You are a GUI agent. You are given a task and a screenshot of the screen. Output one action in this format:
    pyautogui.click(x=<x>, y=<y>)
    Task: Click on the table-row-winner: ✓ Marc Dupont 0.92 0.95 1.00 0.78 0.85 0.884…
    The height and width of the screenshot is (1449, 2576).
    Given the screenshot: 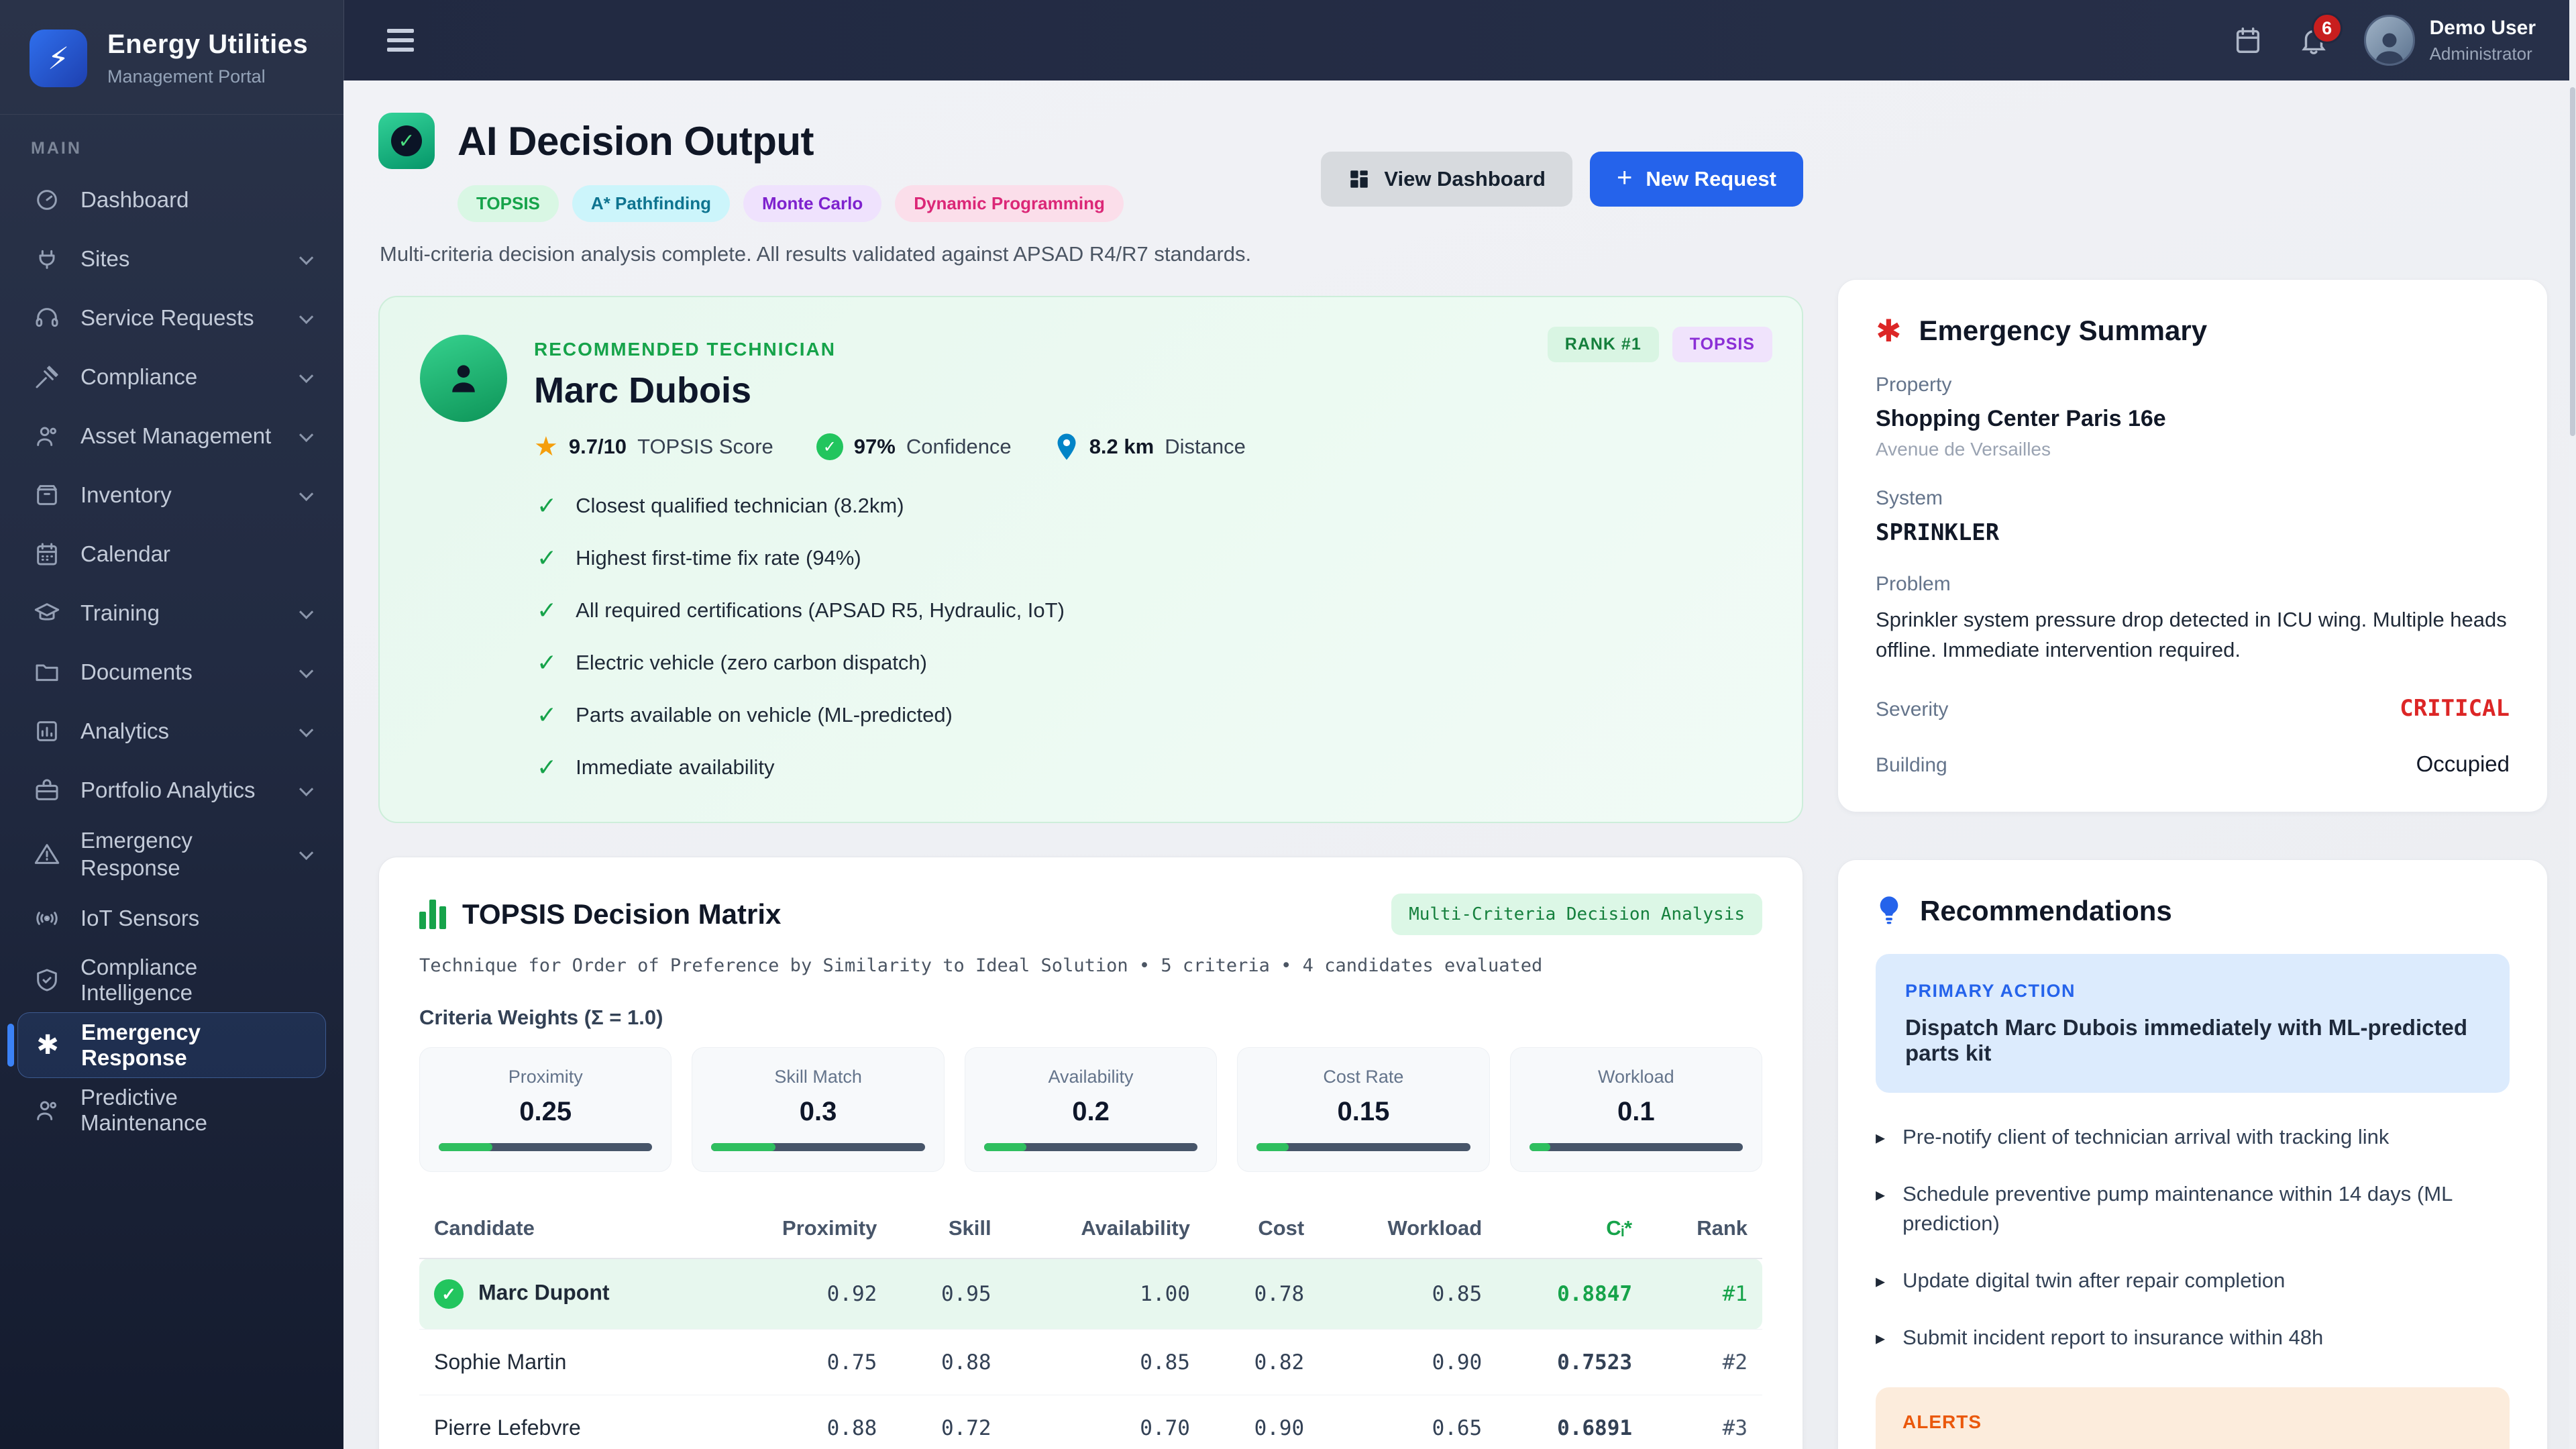 What is the action you would take?
    pyautogui.click(x=1090, y=1294)
    